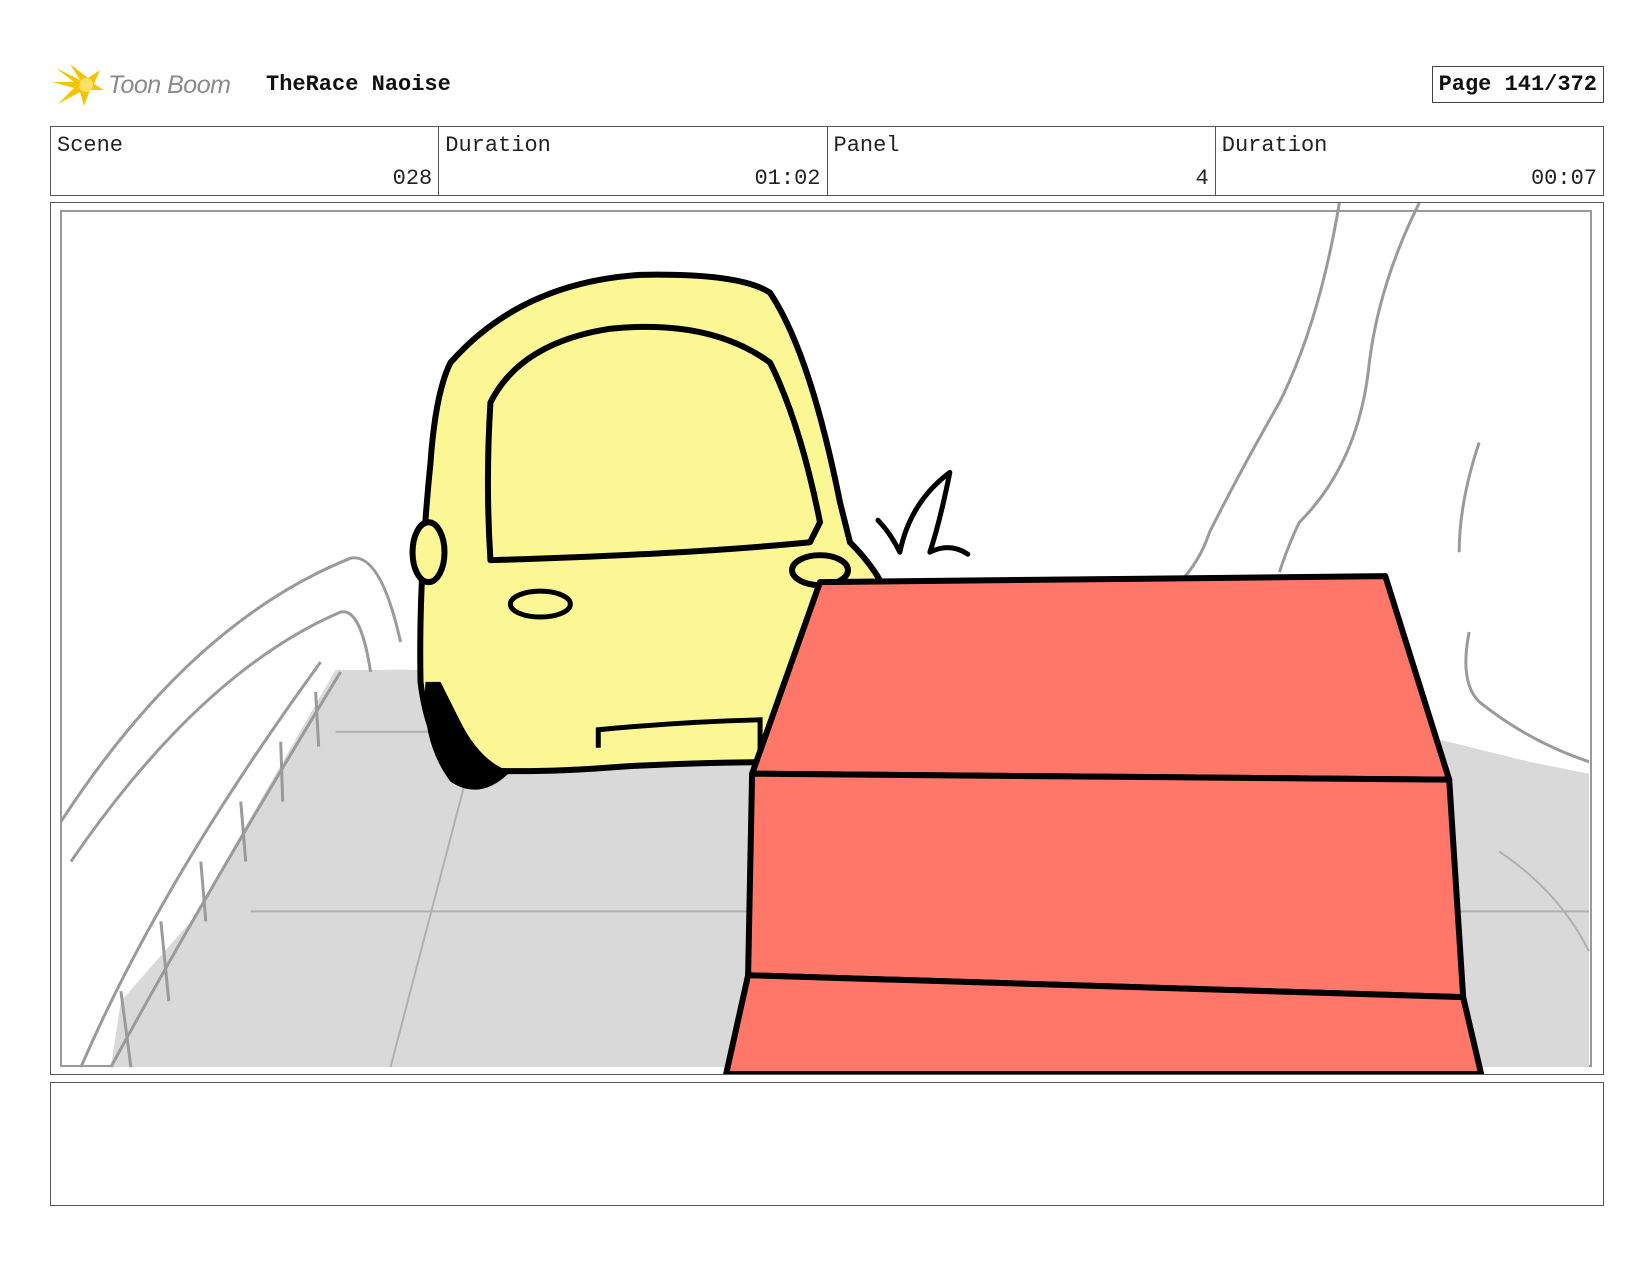  What do you see at coordinates (540, 604) in the screenshot?
I see `car-headlight` at bounding box center [540, 604].